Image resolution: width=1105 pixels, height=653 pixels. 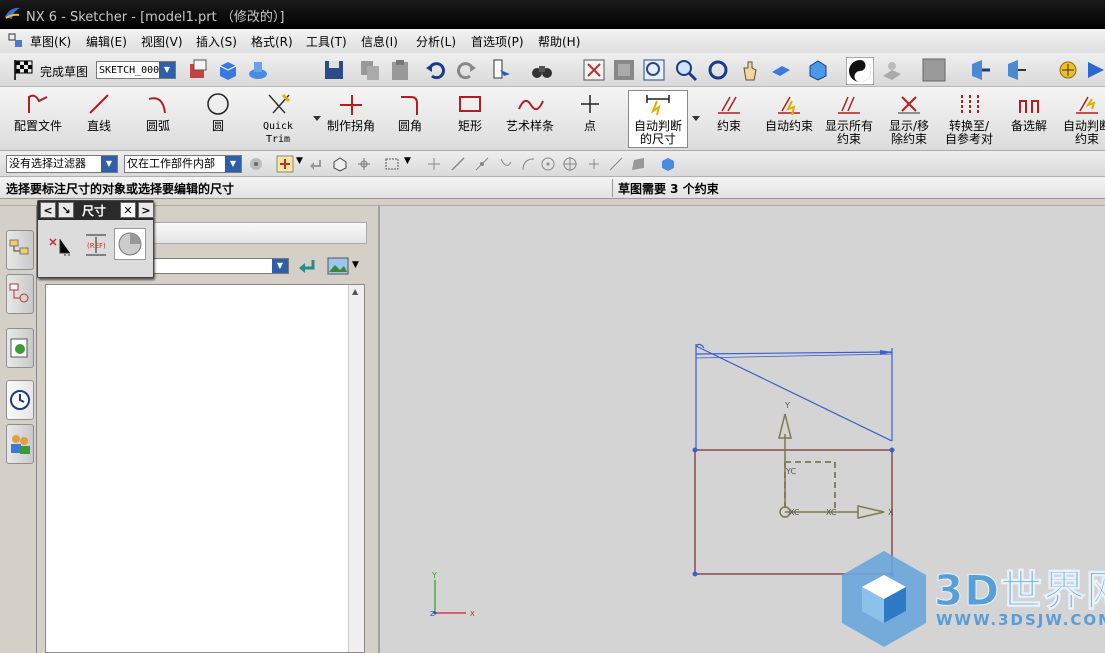 What do you see at coordinates (364, 164) in the screenshot?
I see `select-feature-icon` at bounding box center [364, 164].